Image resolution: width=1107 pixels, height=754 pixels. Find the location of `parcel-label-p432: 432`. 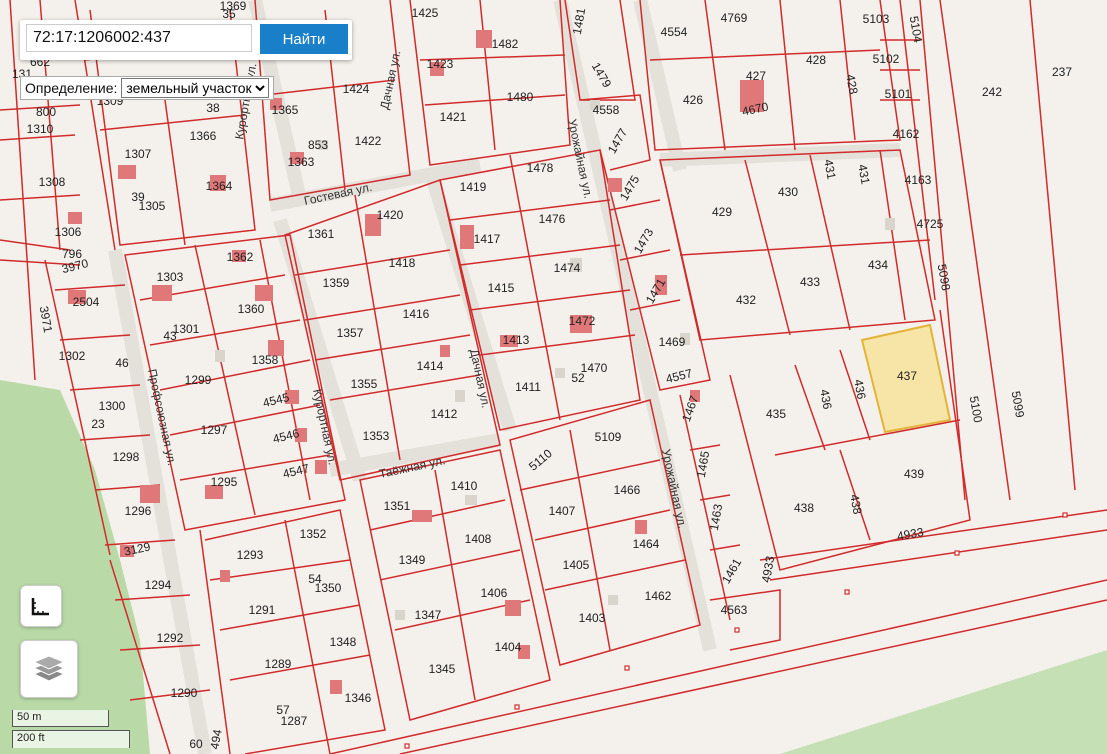

parcel-label-p432: 432 is located at coordinates (746, 300).